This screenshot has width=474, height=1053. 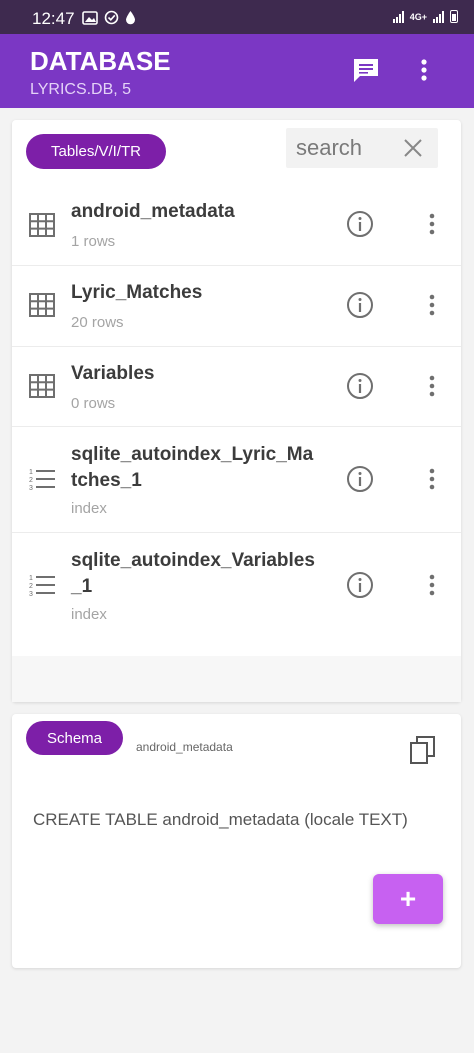 What do you see at coordinates (408, 899) in the screenshot?
I see `add-fab-button: +` at bounding box center [408, 899].